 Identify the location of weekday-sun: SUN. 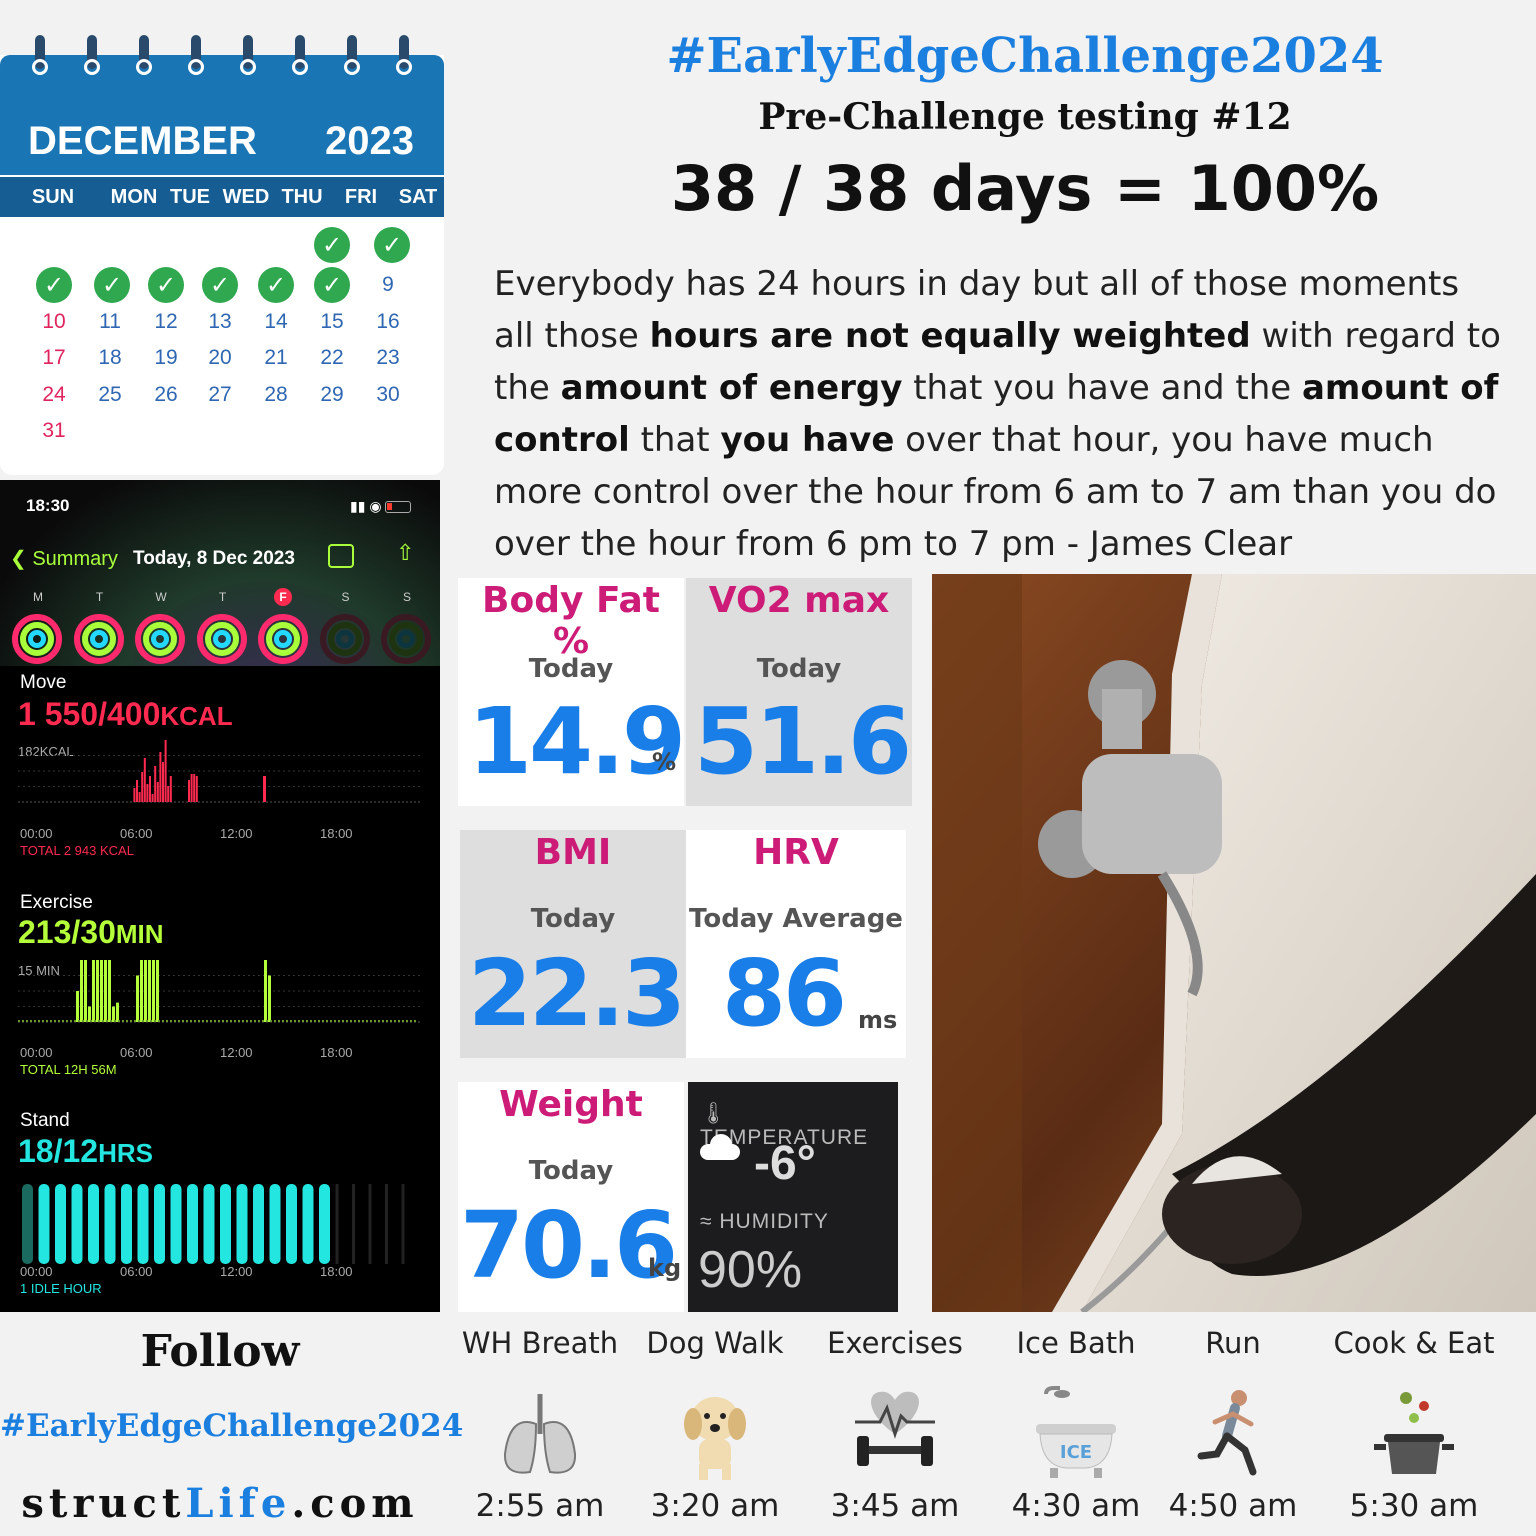
(53, 197).